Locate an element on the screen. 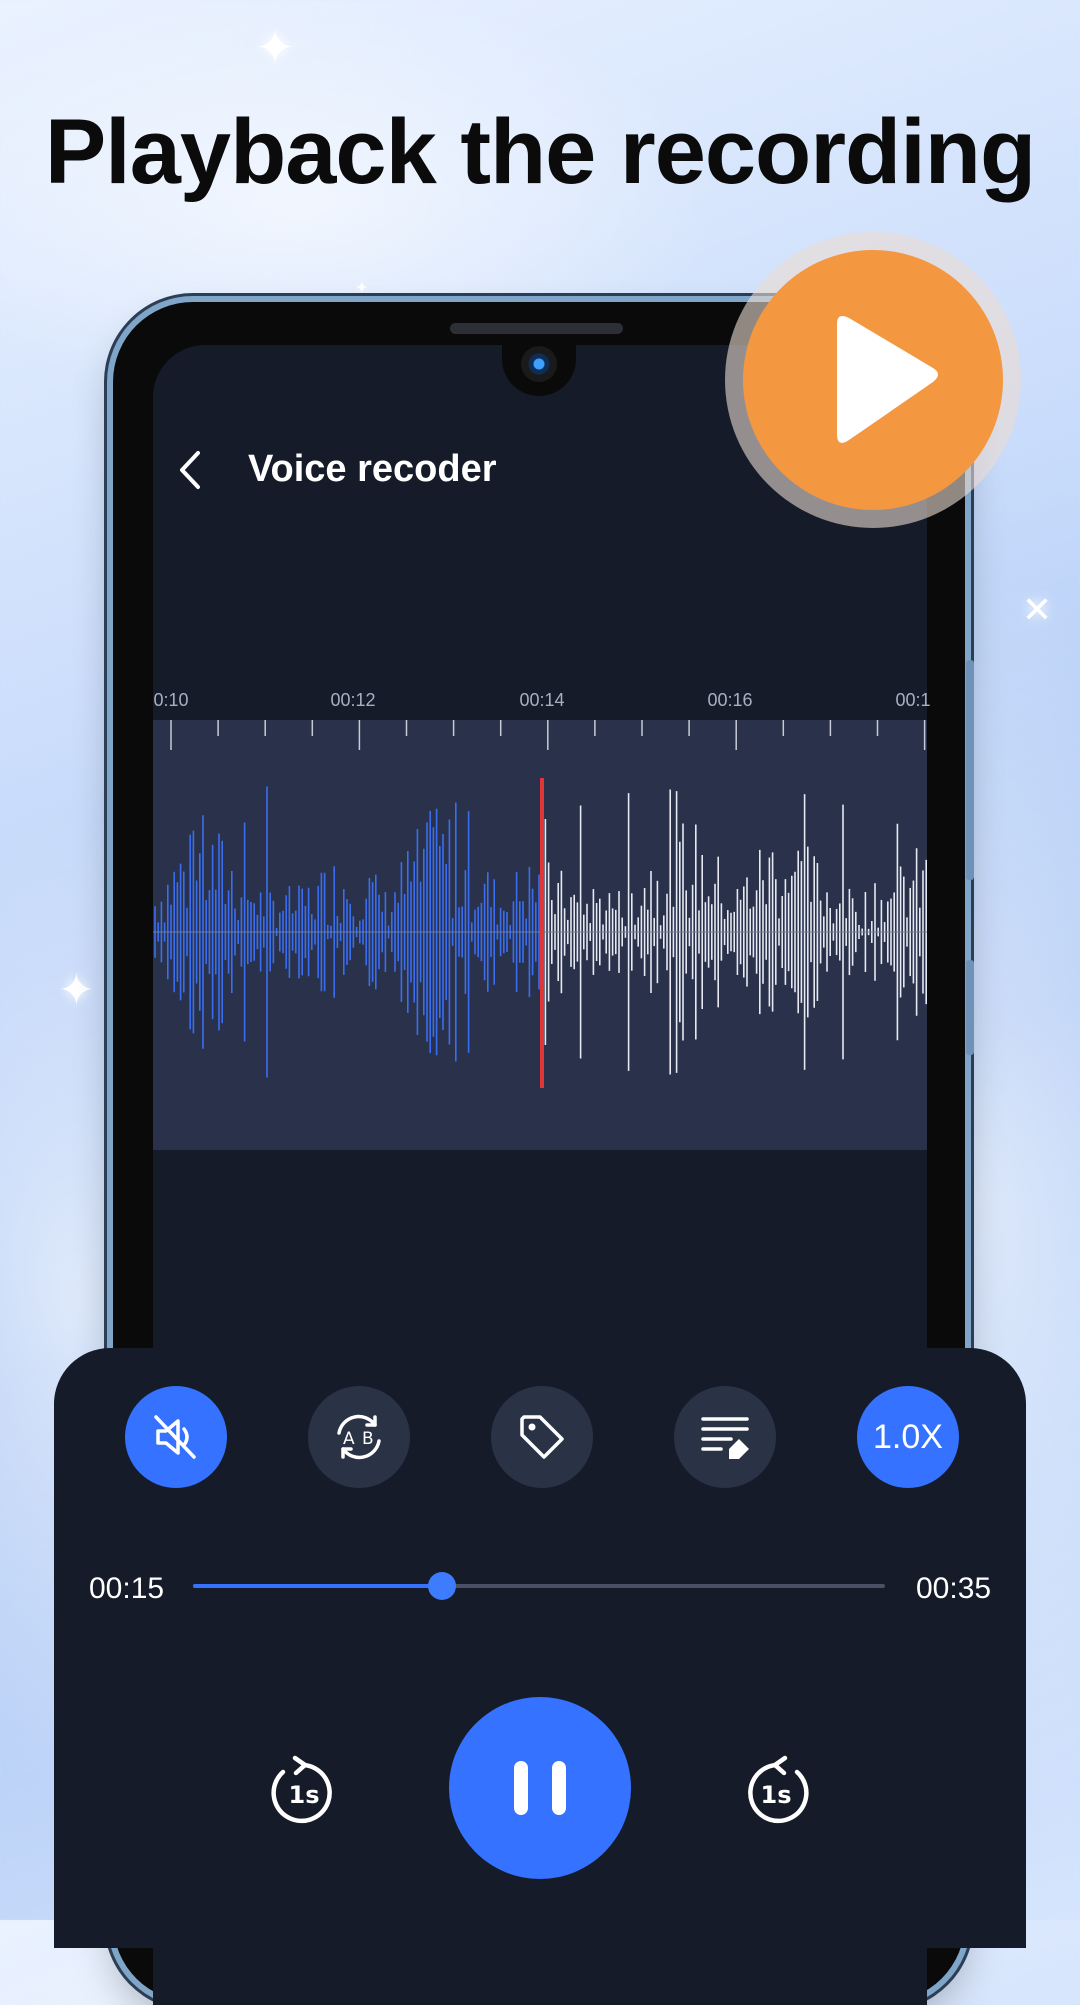 Image resolution: width=1080 pixels, height=2005 pixels. play-button is located at coordinates (873, 380).